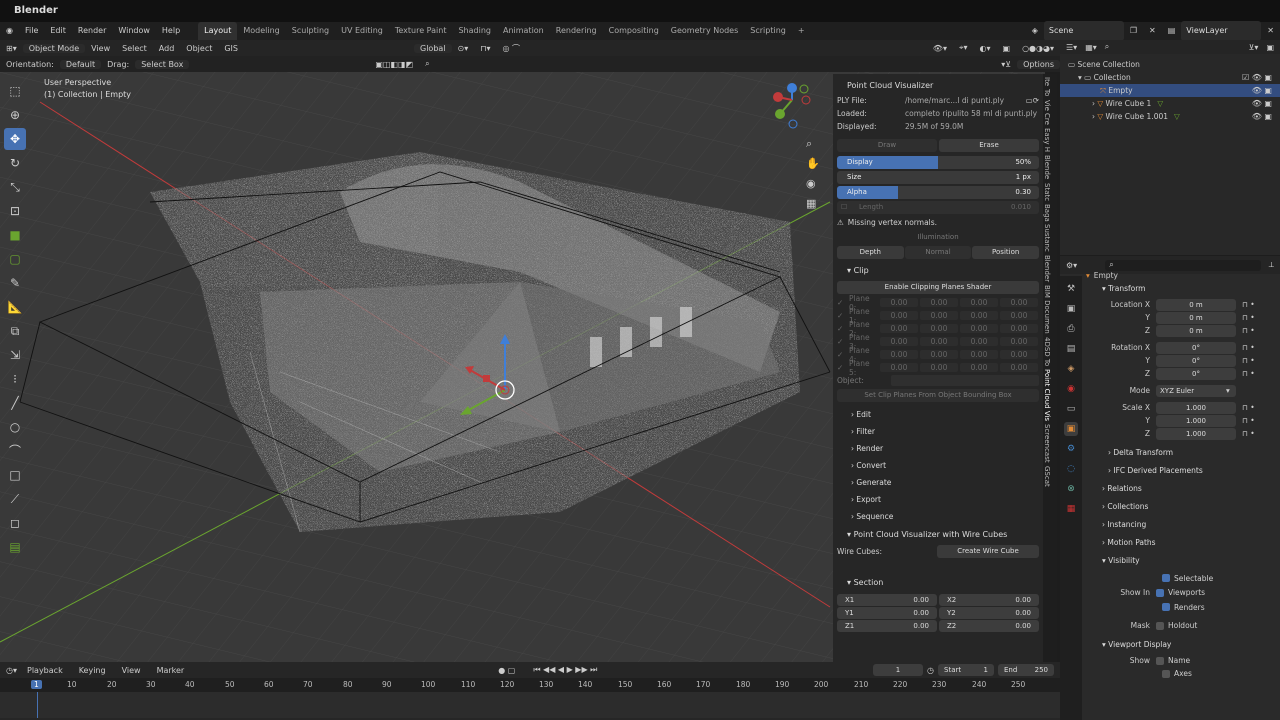 This screenshot has width=1280, height=720. Describe the element at coordinates (1071, 289) in the screenshot. I see `tool-tab-icon: ⚒` at that location.